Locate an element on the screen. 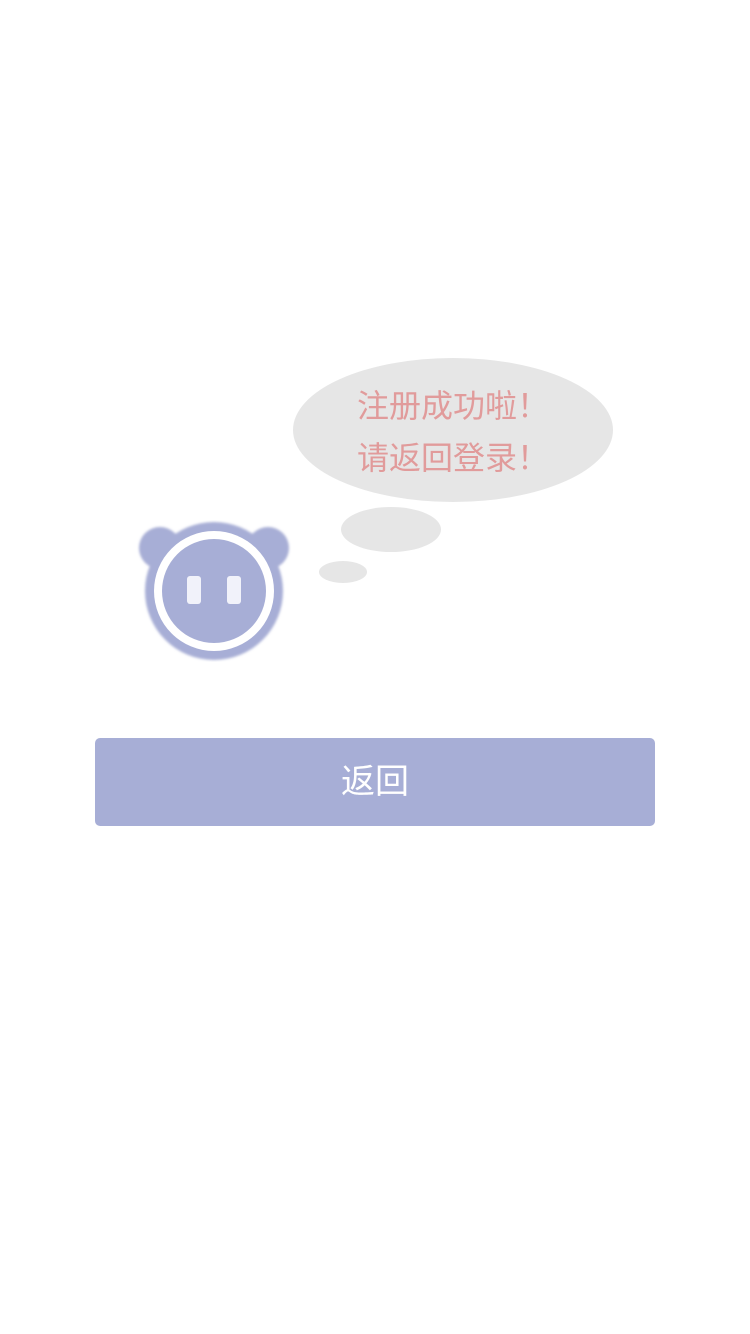 Image resolution: width=750 pixels, height=1334 pixels. thought-bubble: 注册成功啦！ 请返回登录！ is located at coordinates (453, 430).